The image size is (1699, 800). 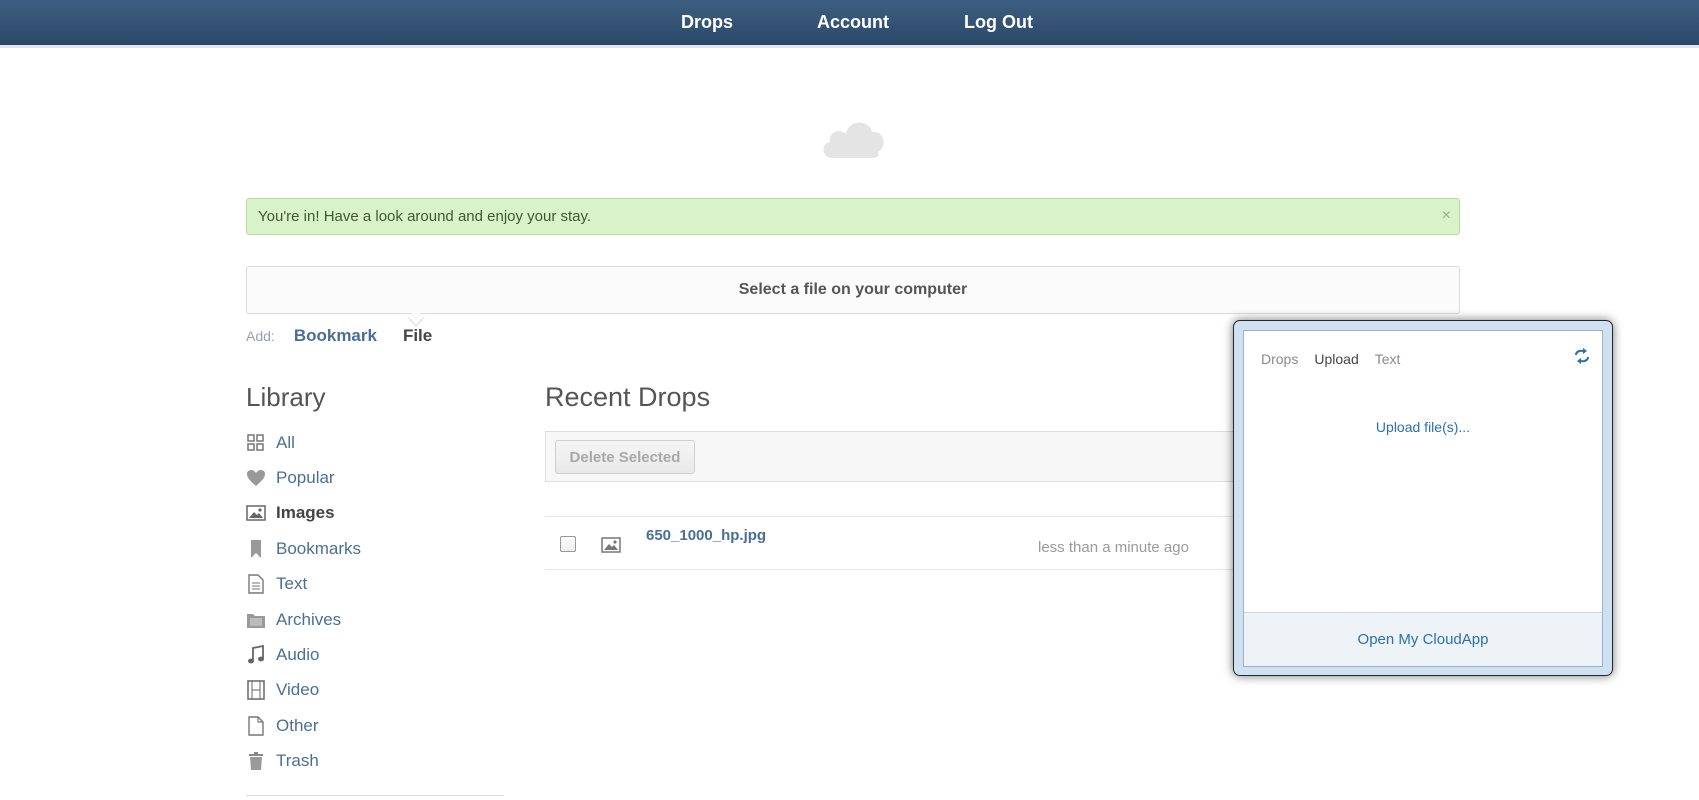 I want to click on library-item-all: All, so click(x=303, y=442).